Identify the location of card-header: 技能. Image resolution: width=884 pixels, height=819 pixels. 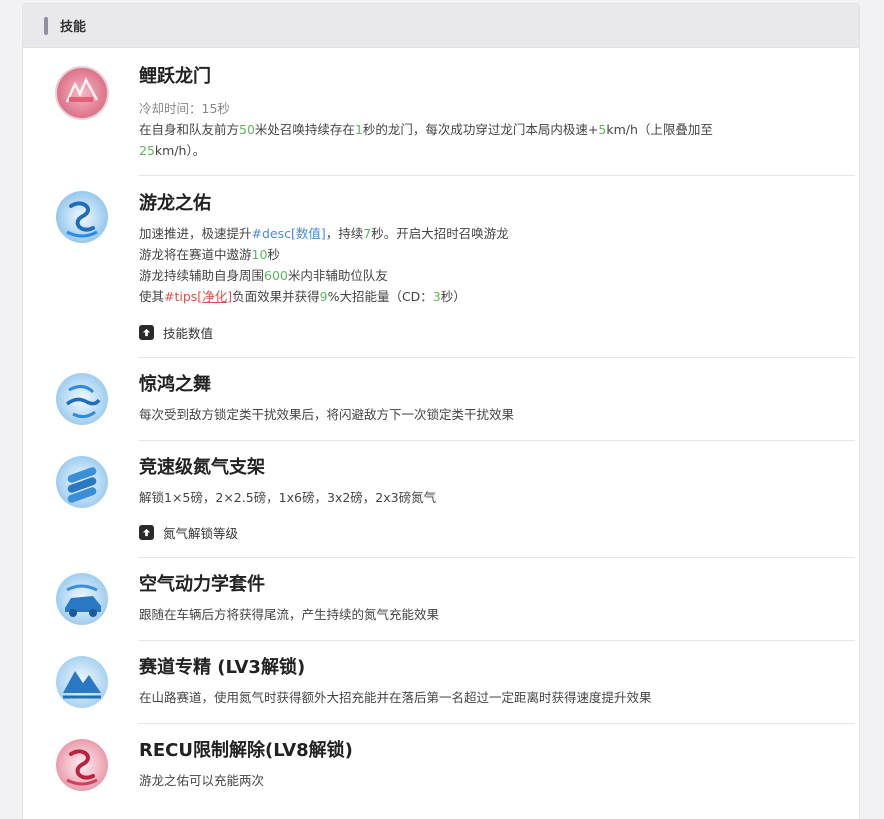
(441, 26).